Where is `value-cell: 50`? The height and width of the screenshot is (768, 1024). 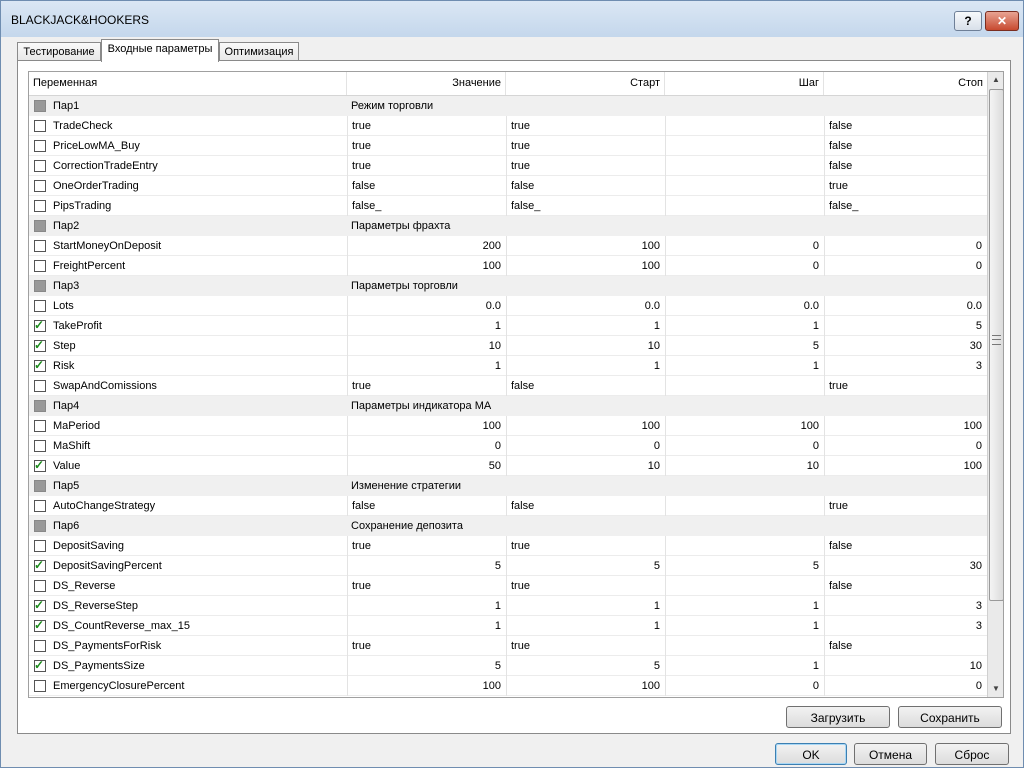
value-cell: 50 is located at coordinates (426, 466).